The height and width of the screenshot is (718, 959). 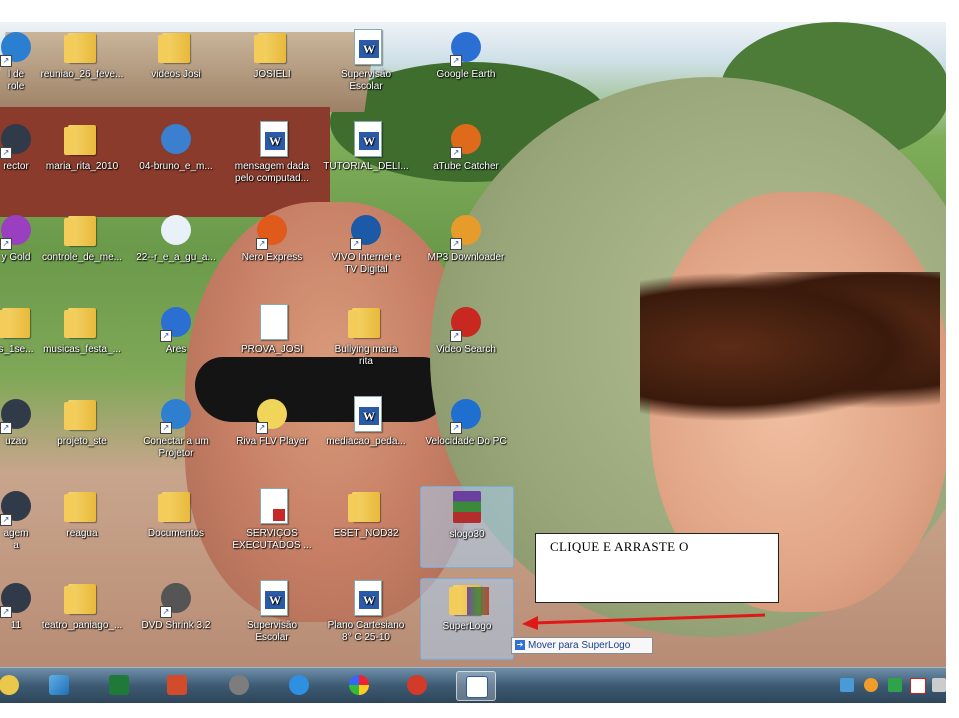 I want to click on desktop-icon-label: ESET_NOD32, so click(x=366, y=533).